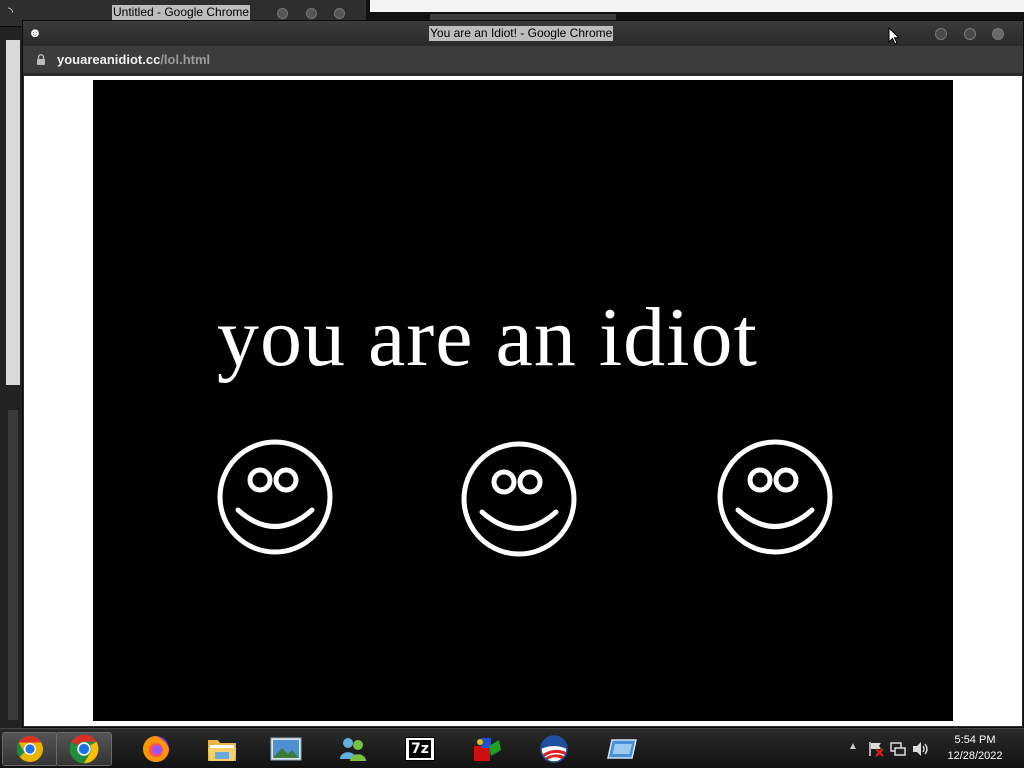 The width and height of the screenshot is (1024, 768). I want to click on virtual-machine-icon, so click(622, 749).